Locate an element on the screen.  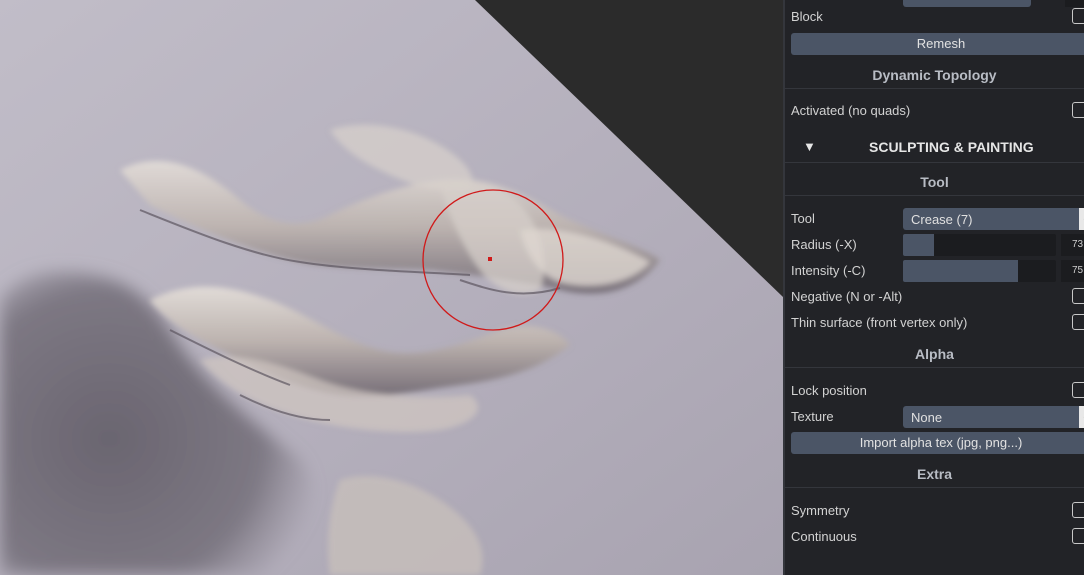
intensity-slider is located at coordinates (979, 271).